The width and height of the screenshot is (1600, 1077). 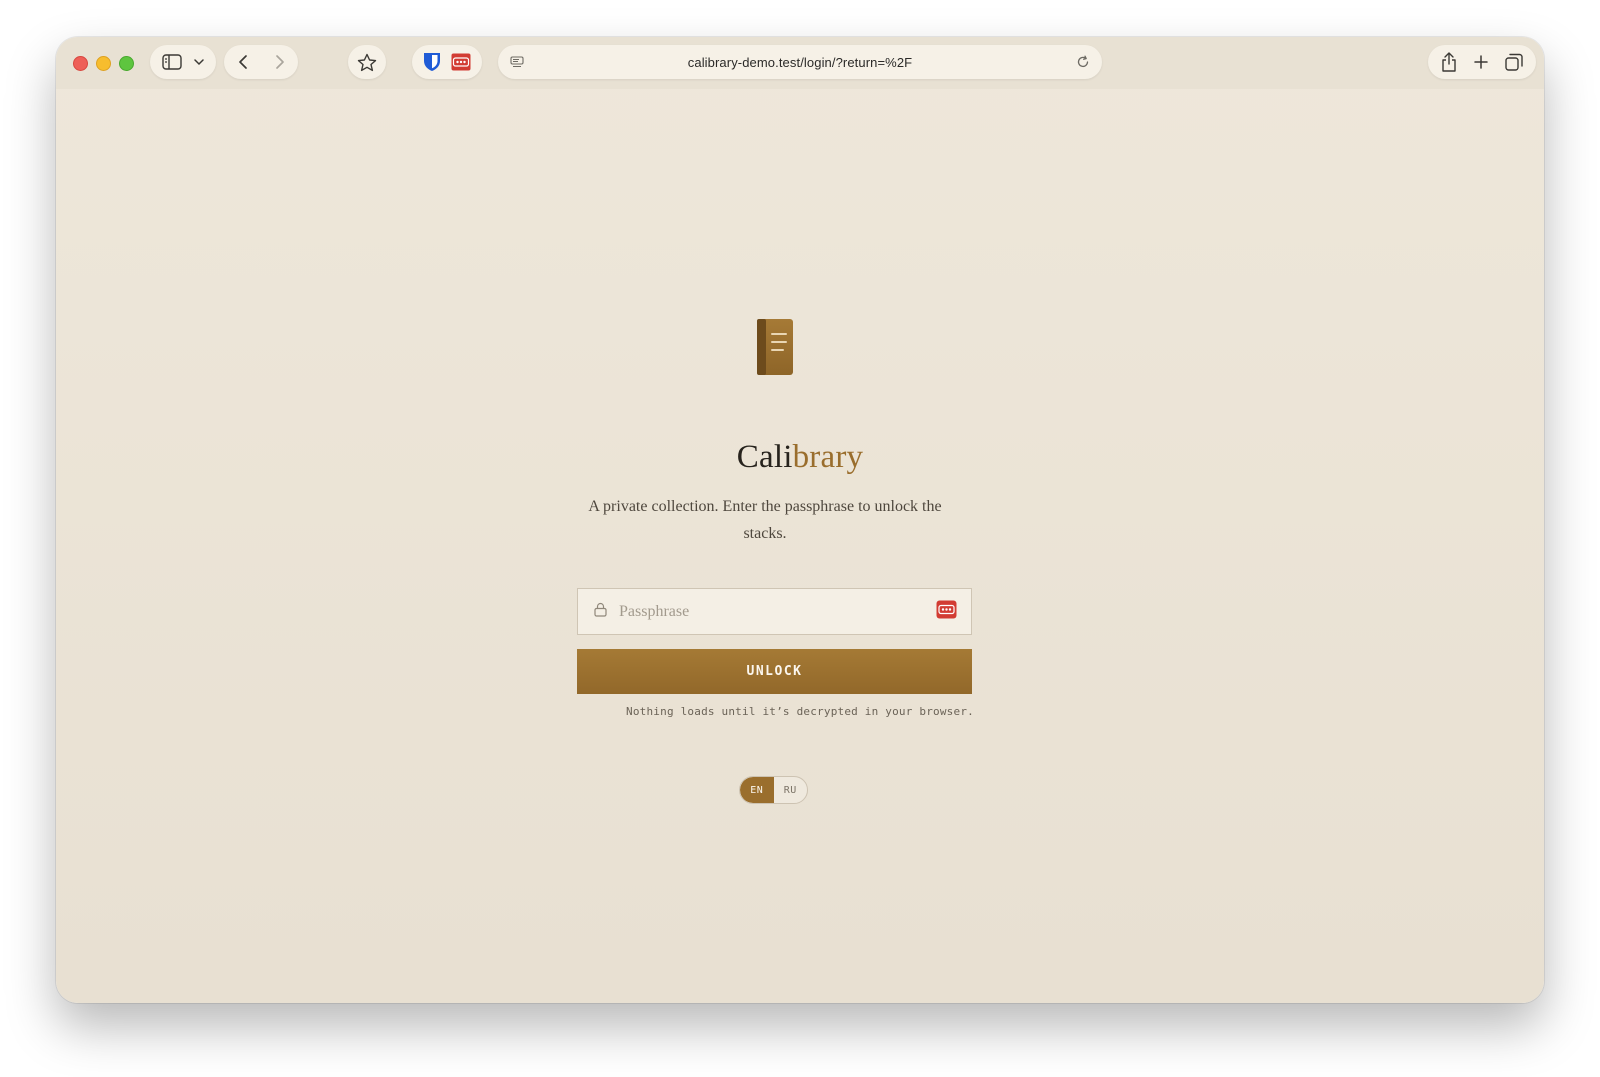 What do you see at coordinates (243, 62) in the screenshot?
I see `chevron-left-icon` at bounding box center [243, 62].